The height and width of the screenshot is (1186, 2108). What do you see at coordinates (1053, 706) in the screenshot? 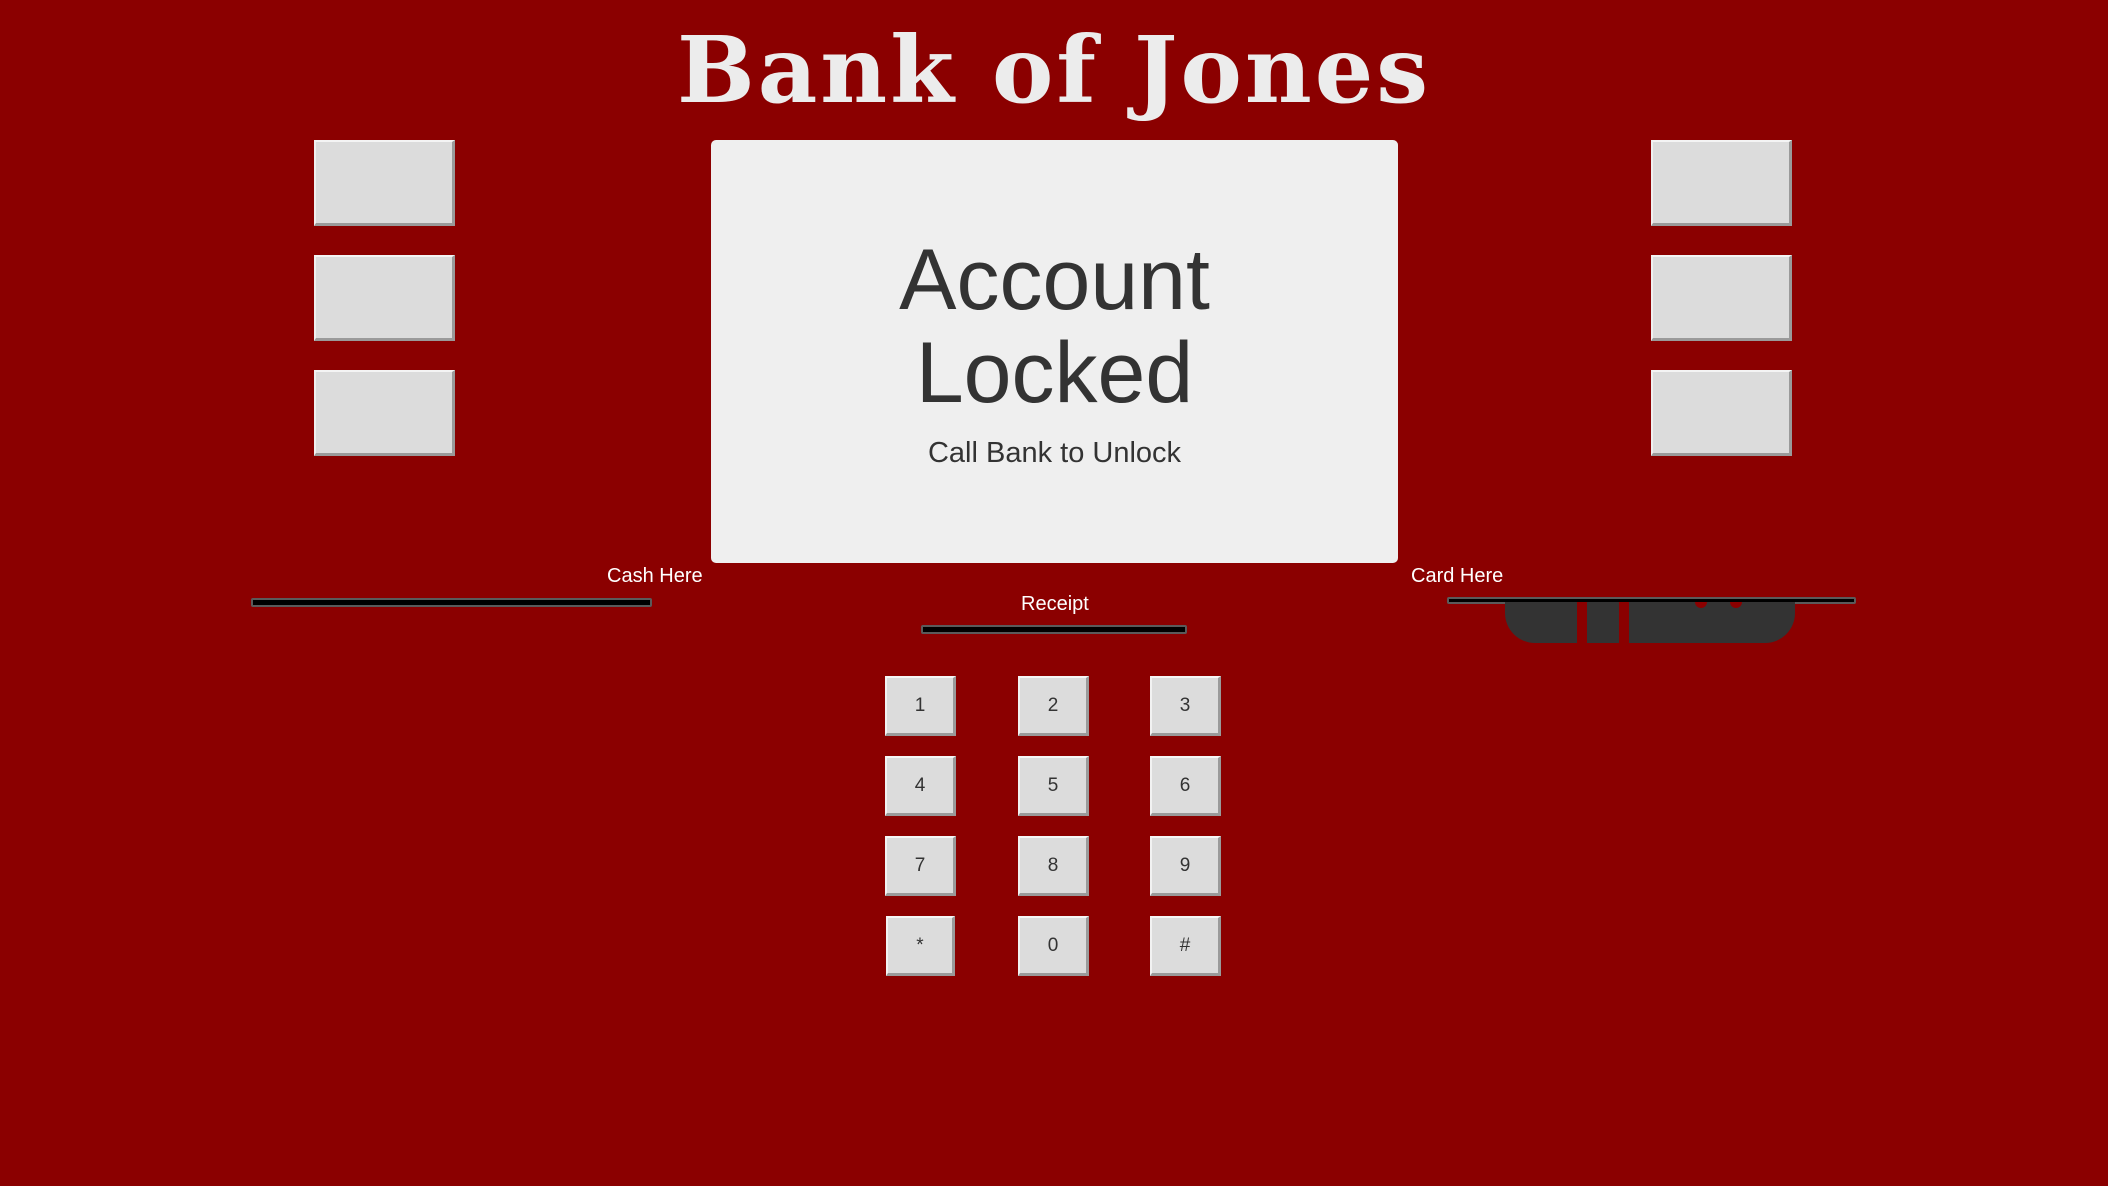
I see `key-2: 2` at bounding box center [1053, 706].